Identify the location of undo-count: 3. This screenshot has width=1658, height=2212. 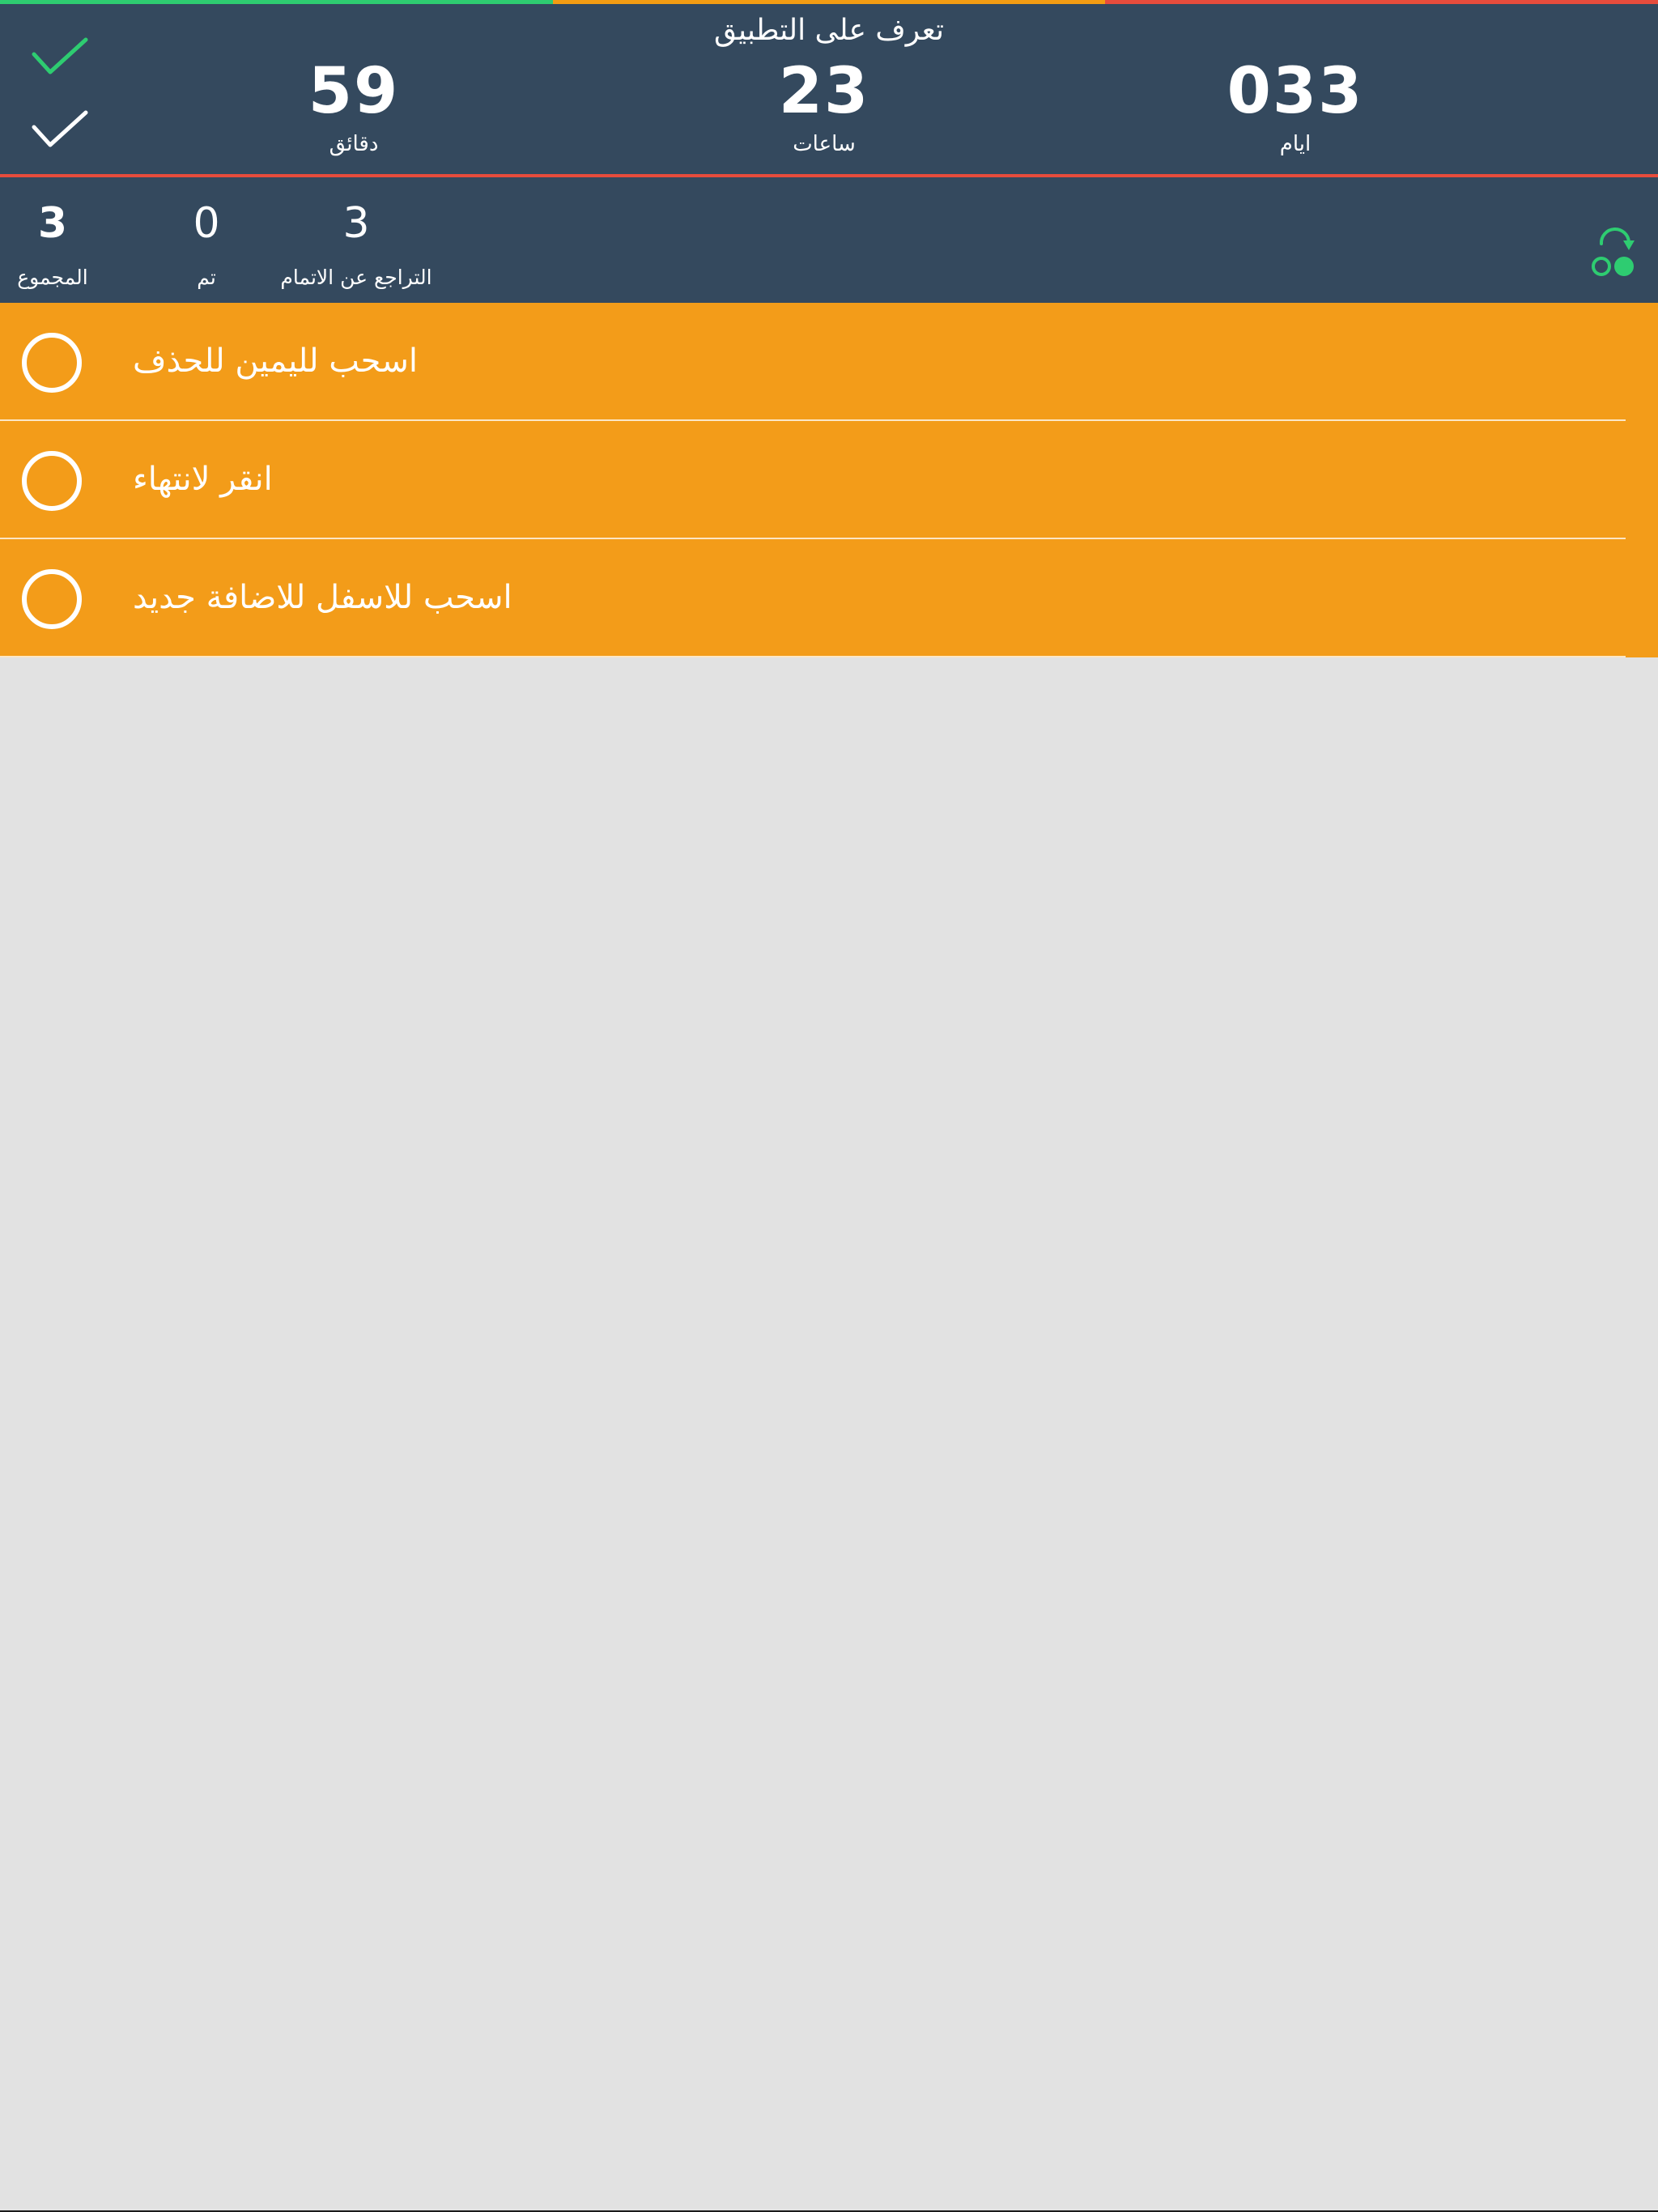
(356, 223).